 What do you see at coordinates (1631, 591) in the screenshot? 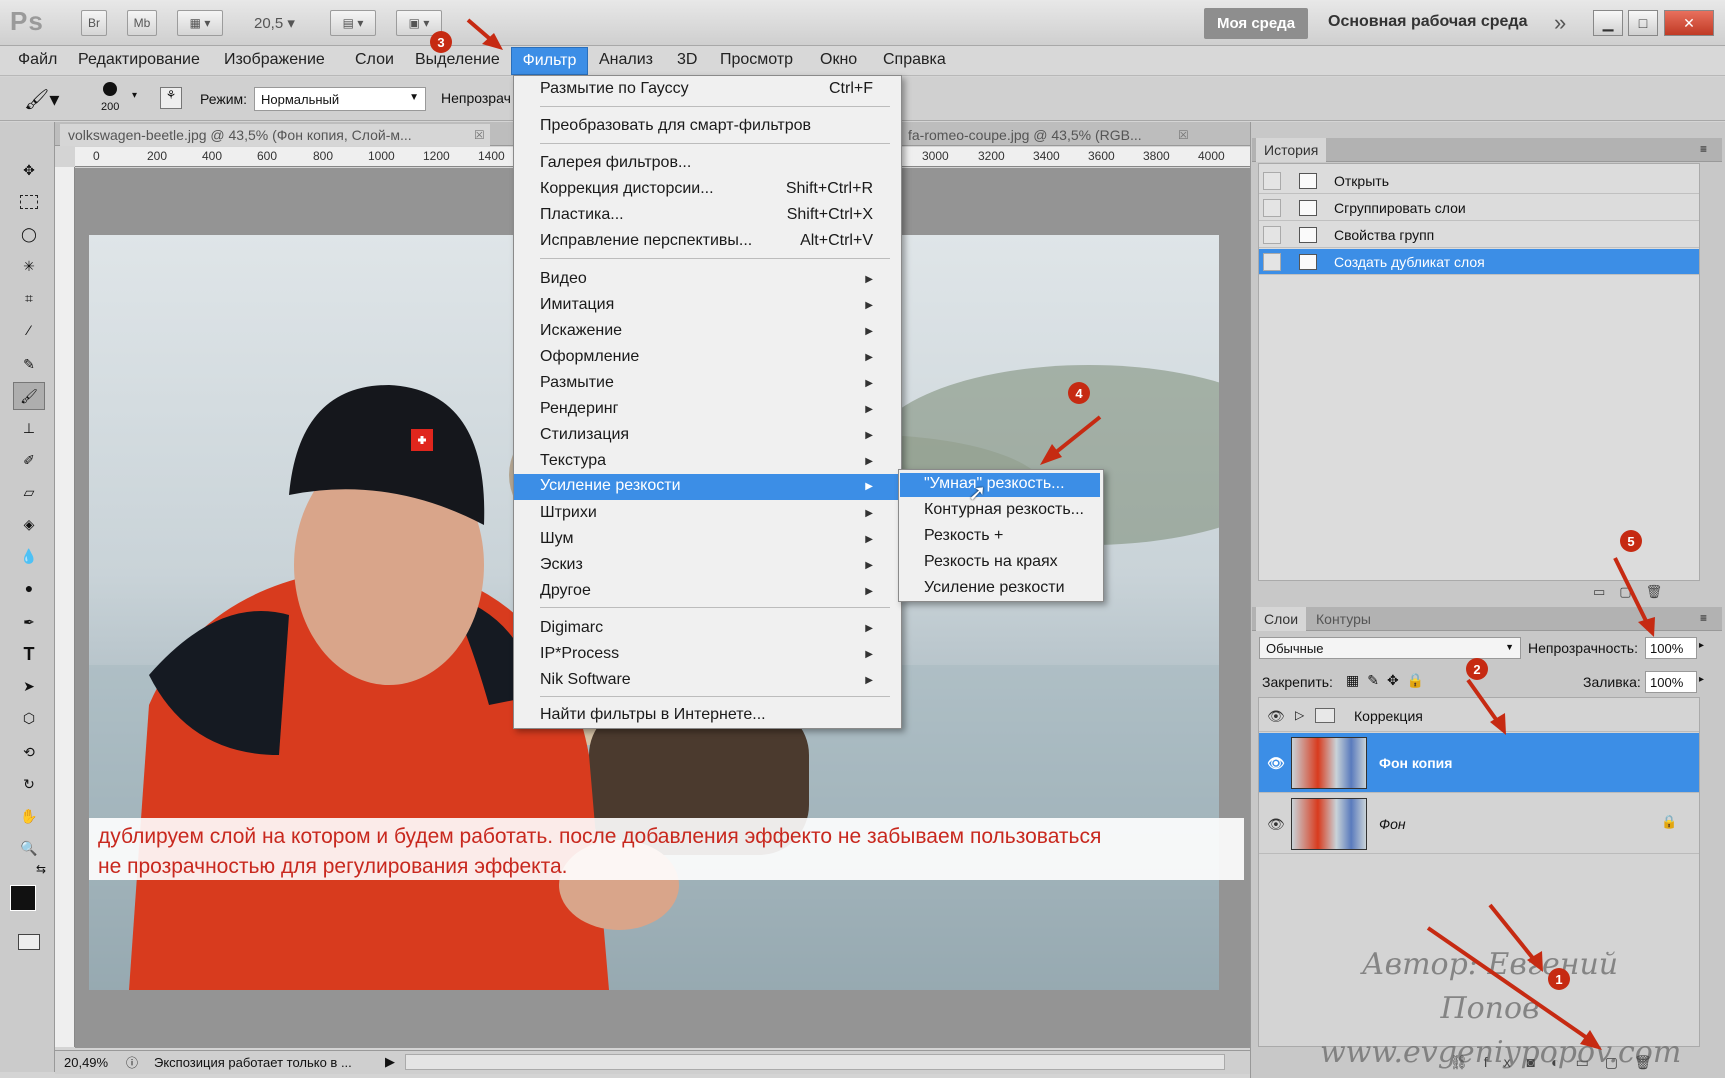
I see `arrow-to-opacity` at bounding box center [1631, 591].